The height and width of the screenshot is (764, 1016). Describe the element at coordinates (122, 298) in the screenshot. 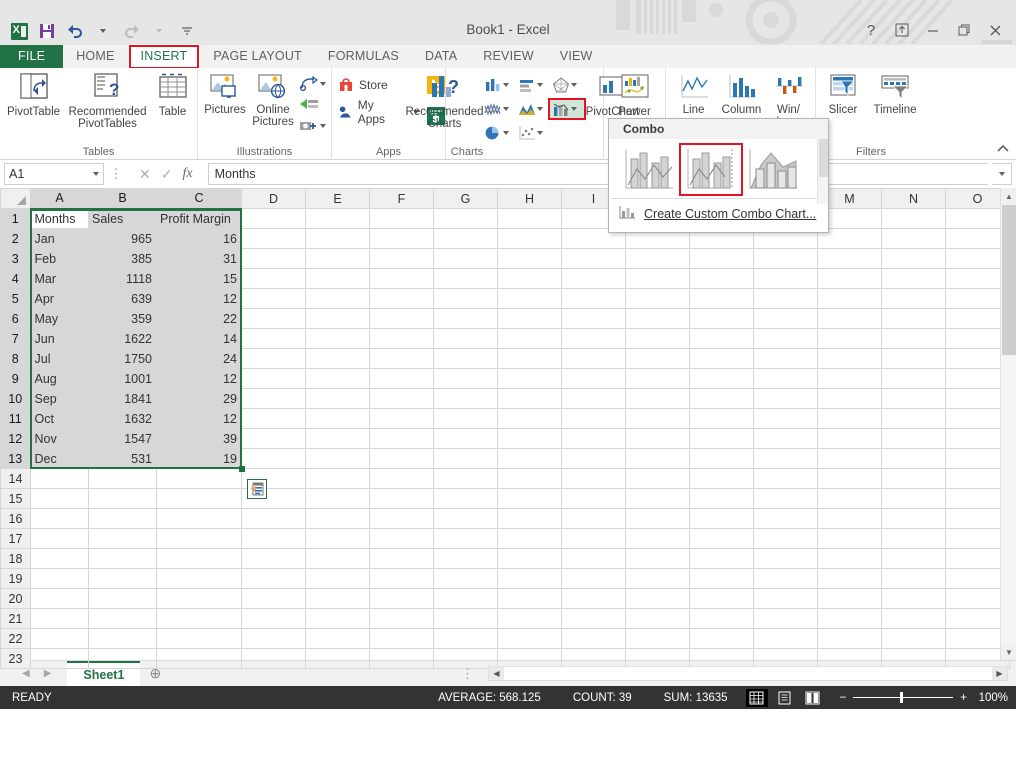

I see `cell-B5: 639` at that location.